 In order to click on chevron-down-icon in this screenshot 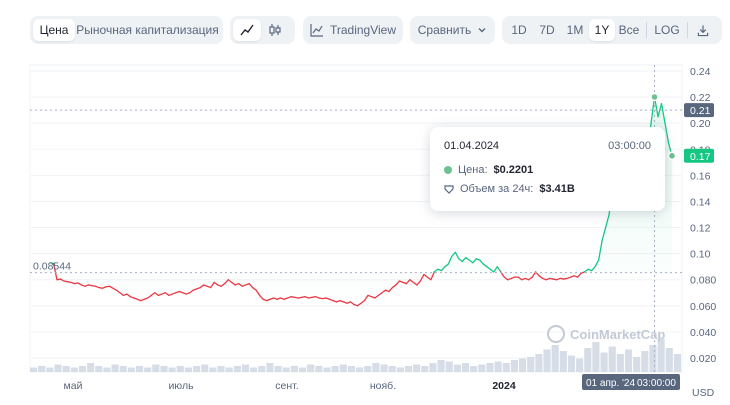, I will do `click(482, 30)`.